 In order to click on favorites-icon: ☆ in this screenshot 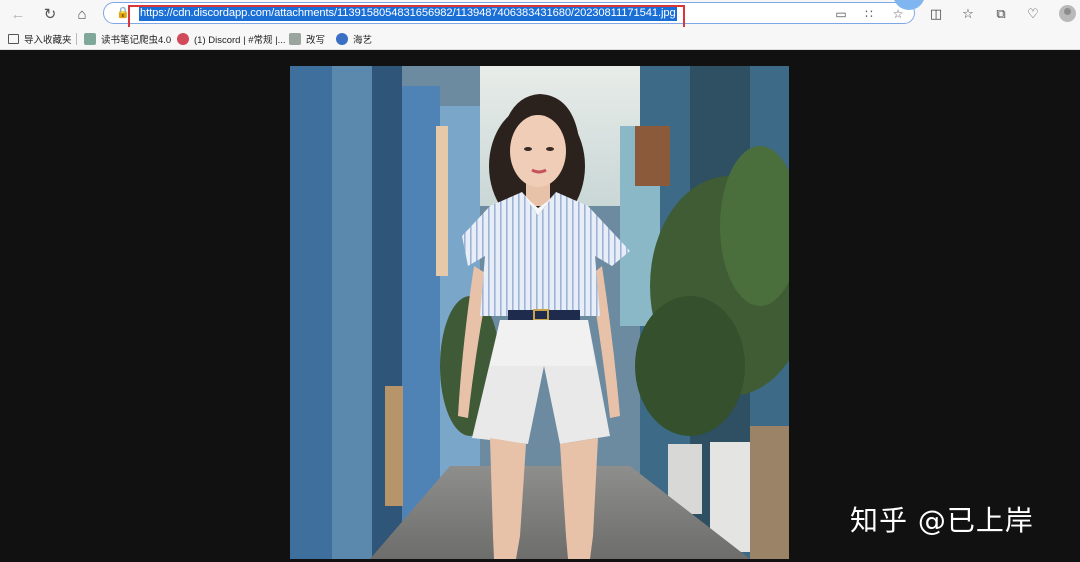, I will do `click(968, 14)`.